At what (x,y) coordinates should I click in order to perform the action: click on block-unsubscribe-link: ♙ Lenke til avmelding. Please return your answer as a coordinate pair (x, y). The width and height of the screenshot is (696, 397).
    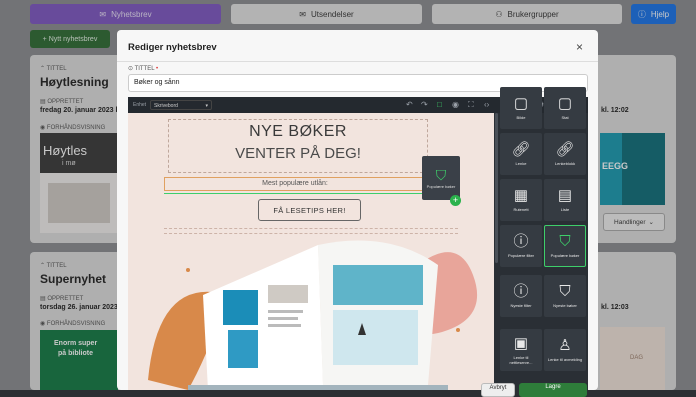
    Looking at the image, I should click on (565, 350).